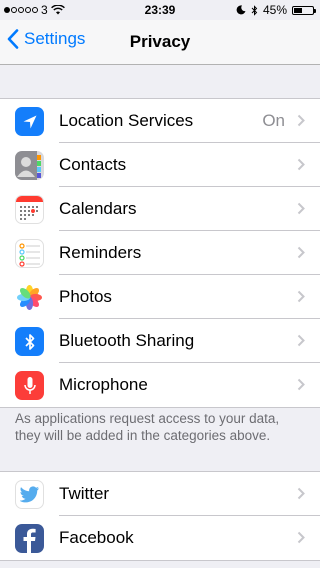 This screenshot has width=320, height=568. What do you see at coordinates (298, 10) in the screenshot?
I see `battery-fill` at bounding box center [298, 10].